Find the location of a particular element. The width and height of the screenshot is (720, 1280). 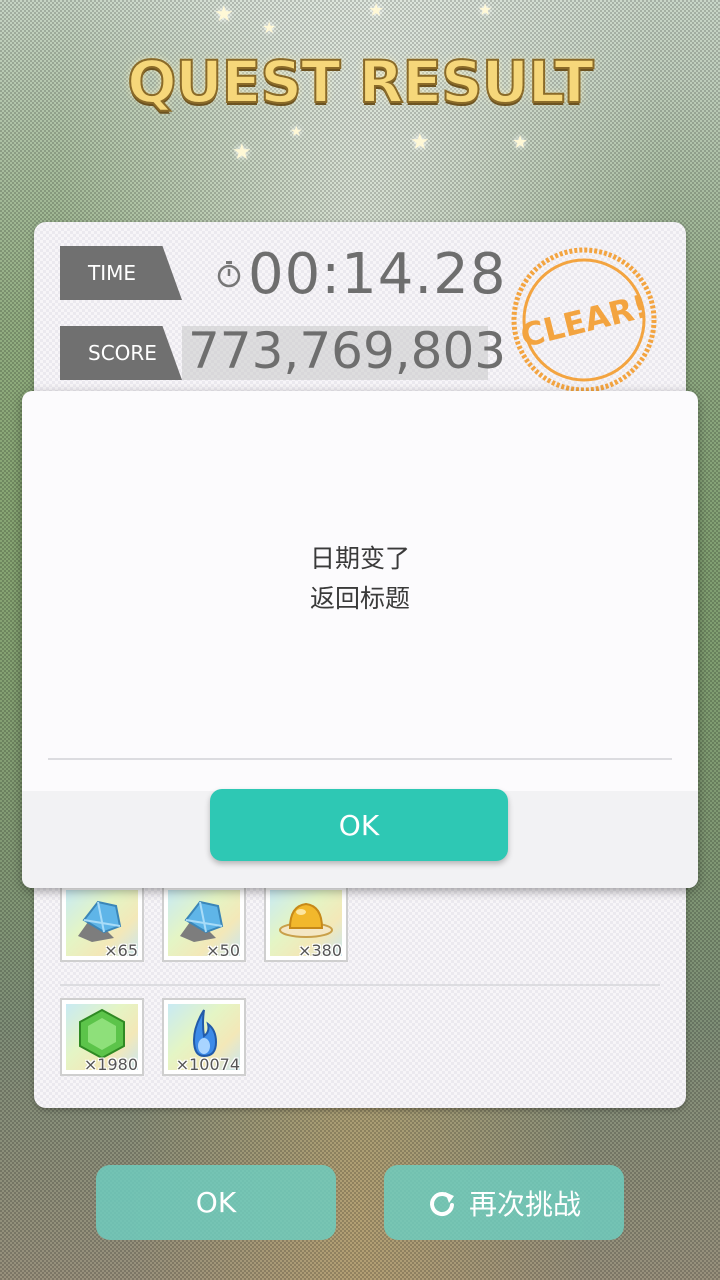

clear-stamp-text: CLEAR! is located at coordinates (584, 321).